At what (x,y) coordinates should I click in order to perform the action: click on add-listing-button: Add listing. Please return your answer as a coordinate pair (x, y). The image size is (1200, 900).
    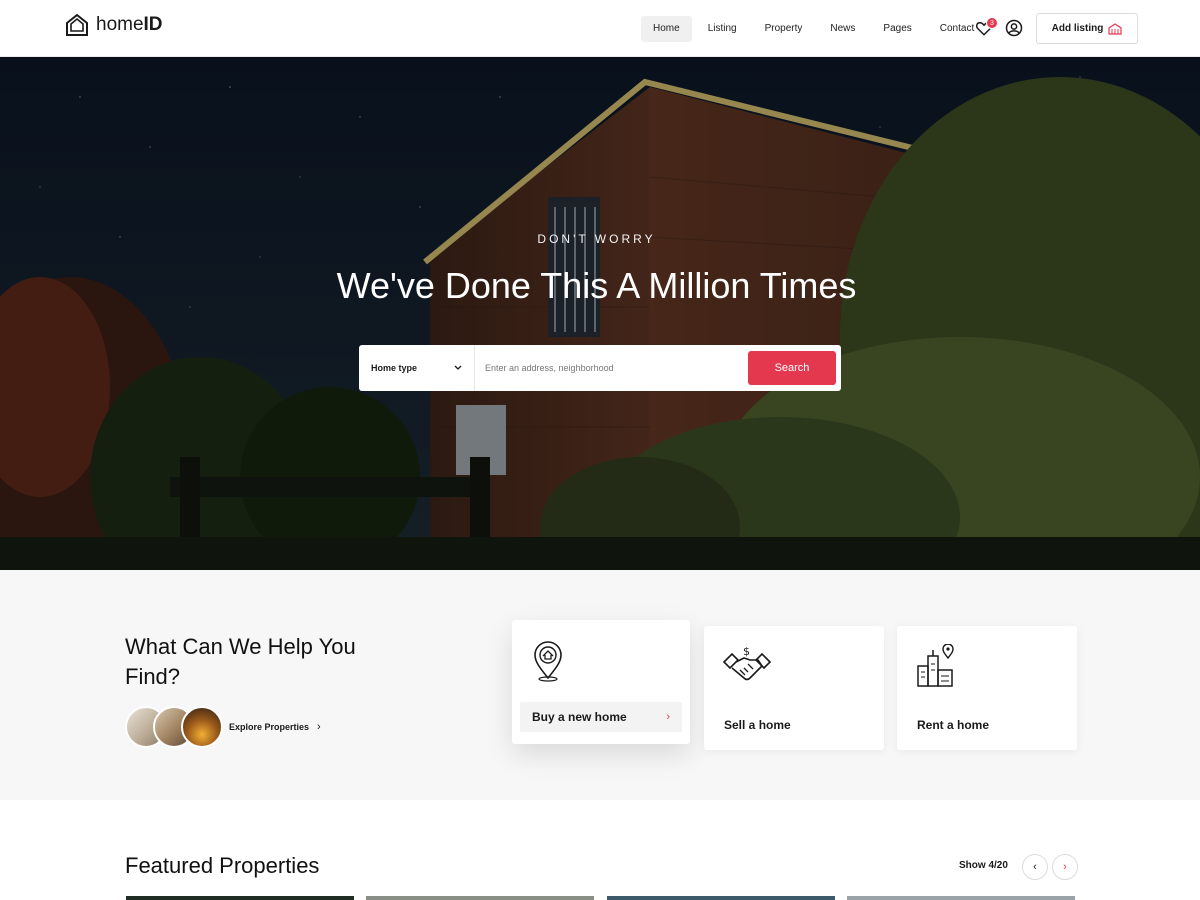
    Looking at the image, I should click on (1087, 28).